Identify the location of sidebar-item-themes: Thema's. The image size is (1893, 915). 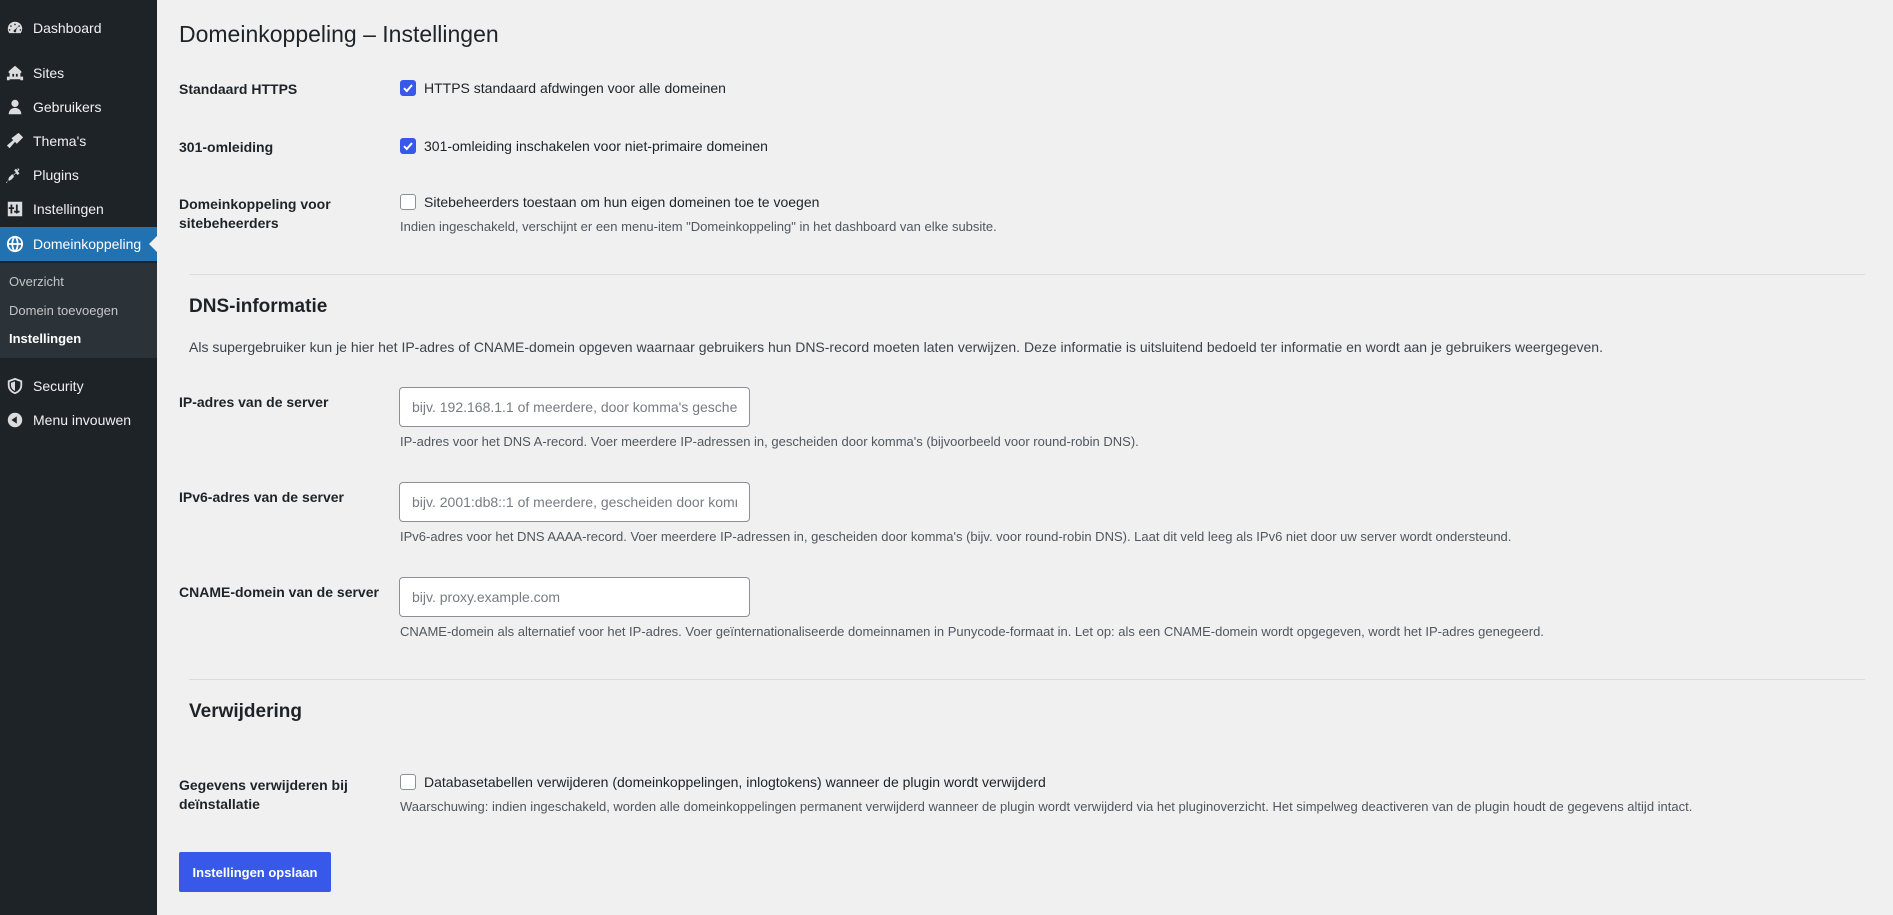
(78, 141).